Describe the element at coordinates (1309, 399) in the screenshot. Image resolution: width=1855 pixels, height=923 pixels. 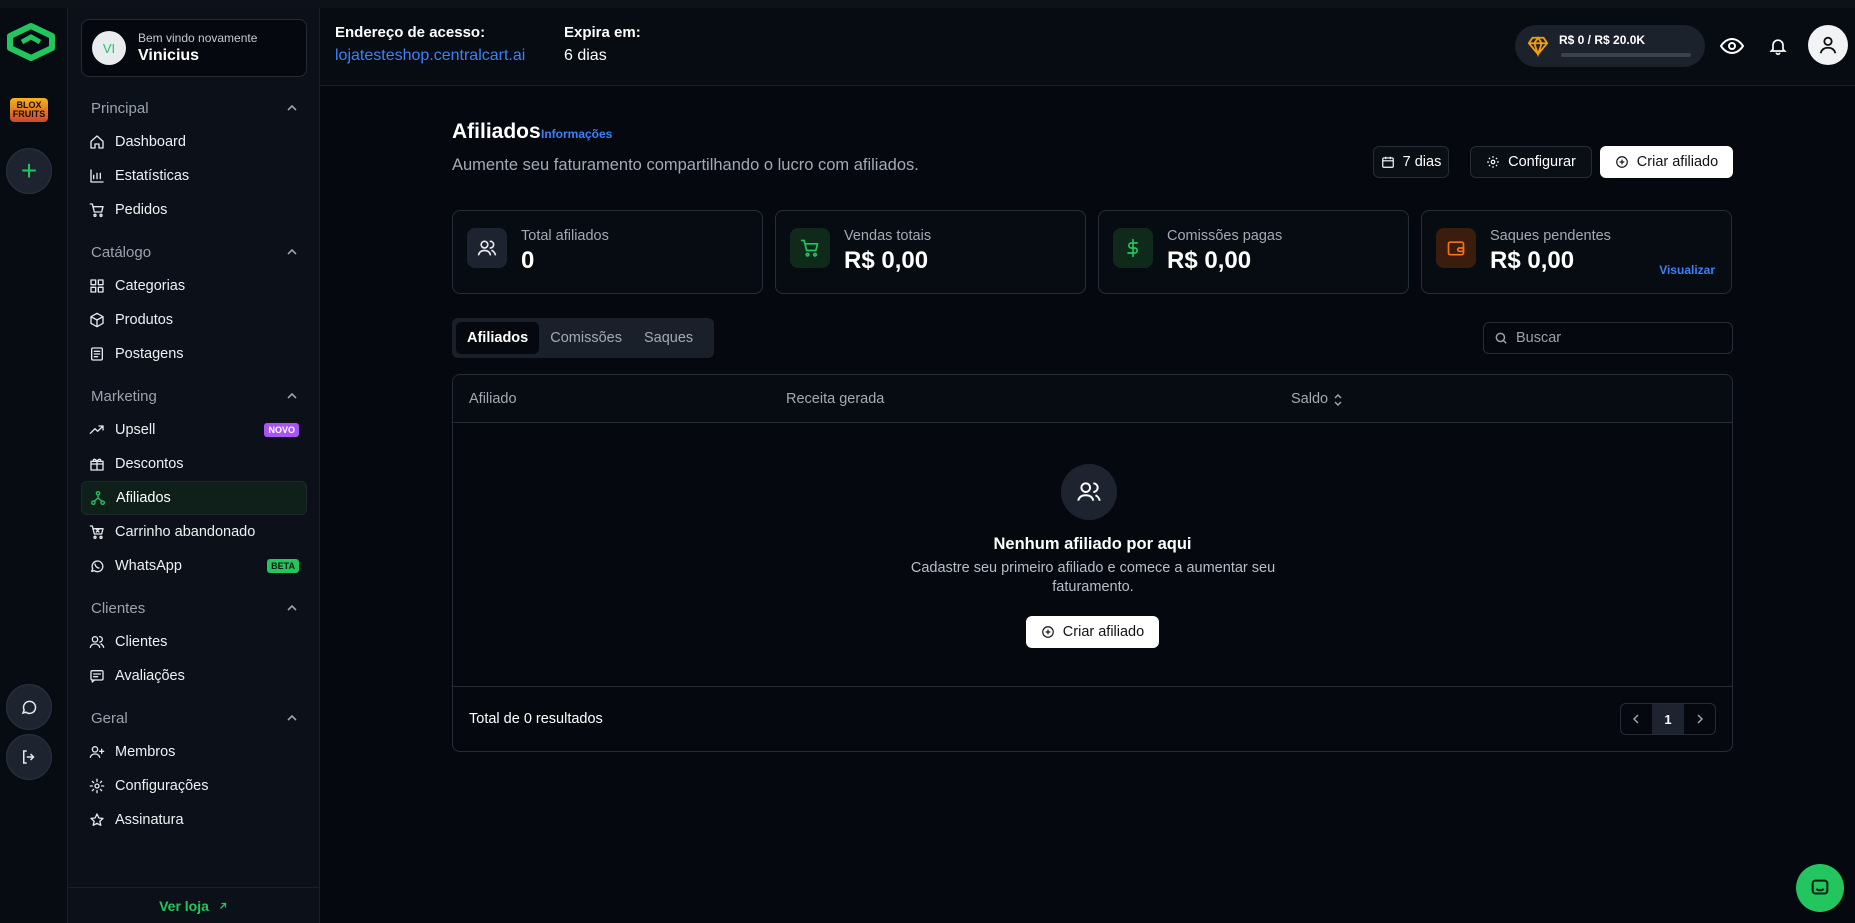
I see `column-balance: Saldo` at that location.